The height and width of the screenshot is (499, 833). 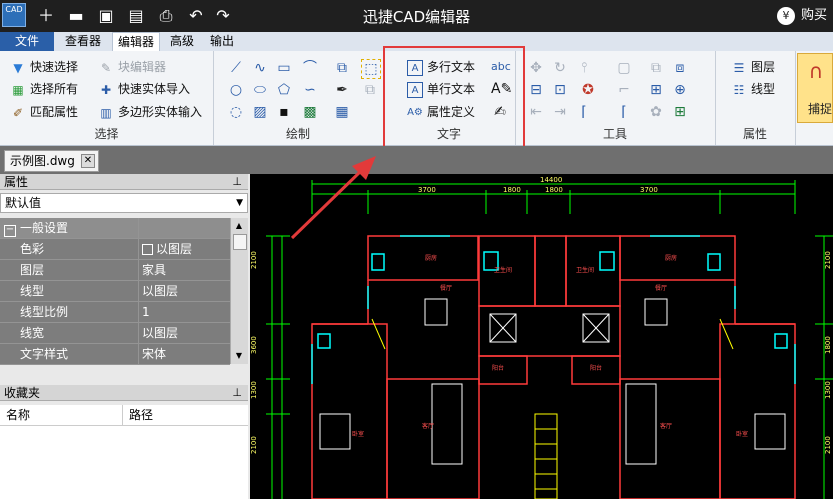 What do you see at coordinates (671, 258) in the screenshot?
I see `room-label: 厨房` at bounding box center [671, 258].